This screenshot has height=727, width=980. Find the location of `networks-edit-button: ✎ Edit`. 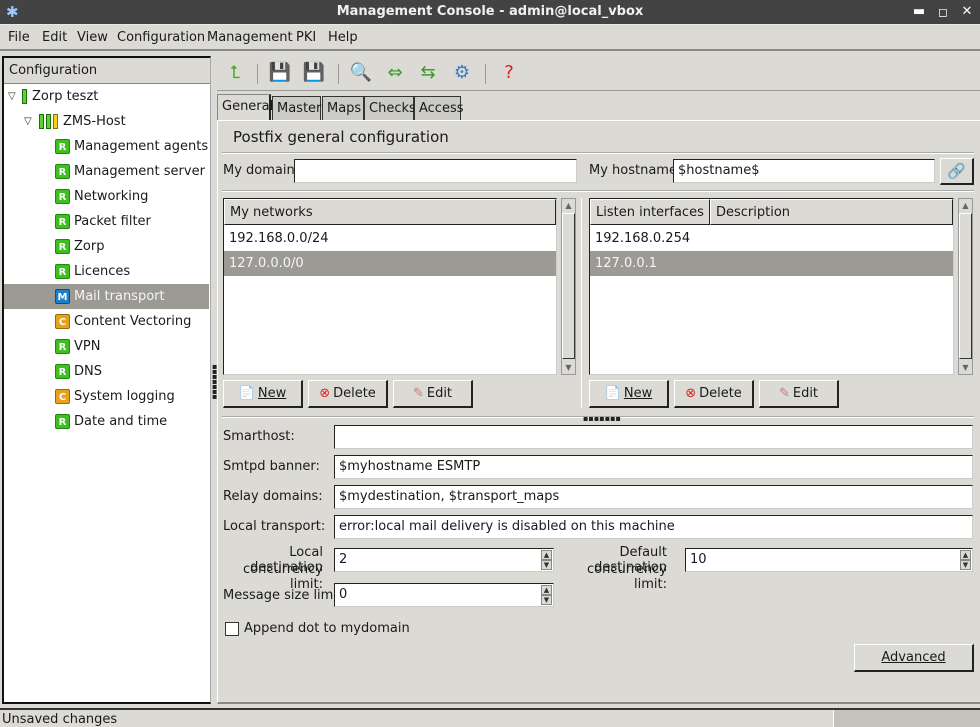

networks-edit-button: ✎ Edit is located at coordinates (433, 394).